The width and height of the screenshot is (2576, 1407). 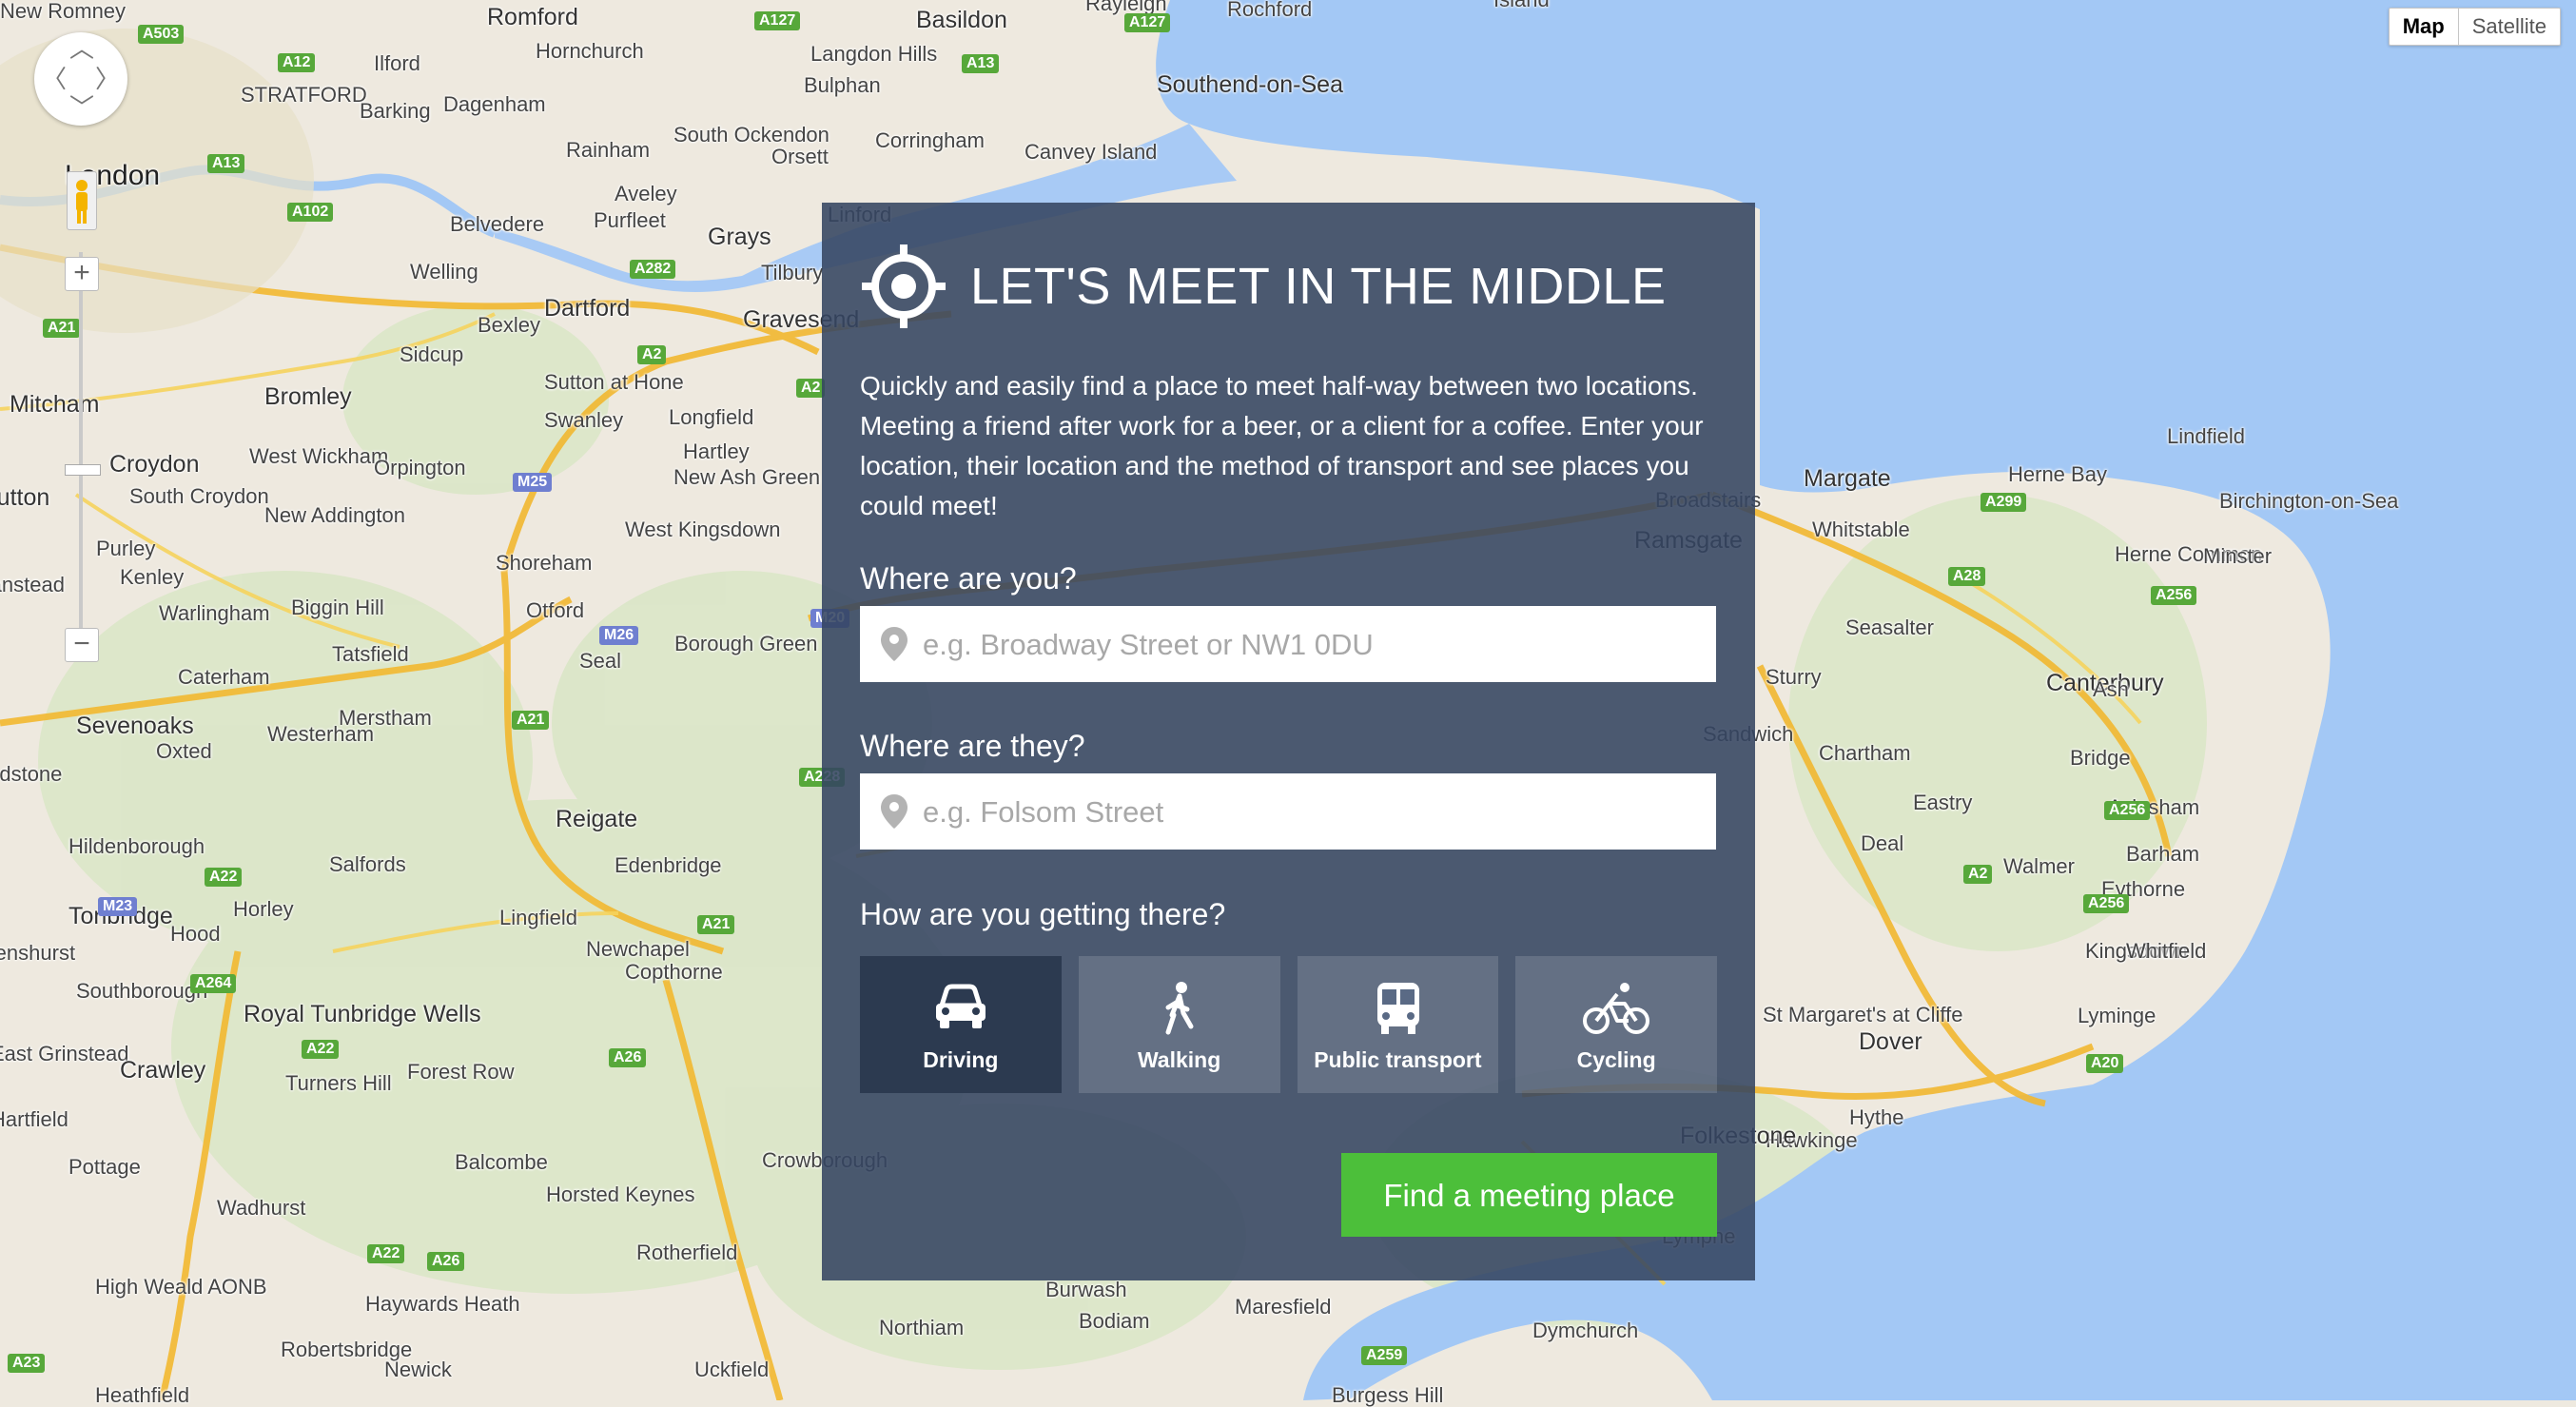 I want to click on map-place-label: Biggin Hill, so click(x=338, y=607).